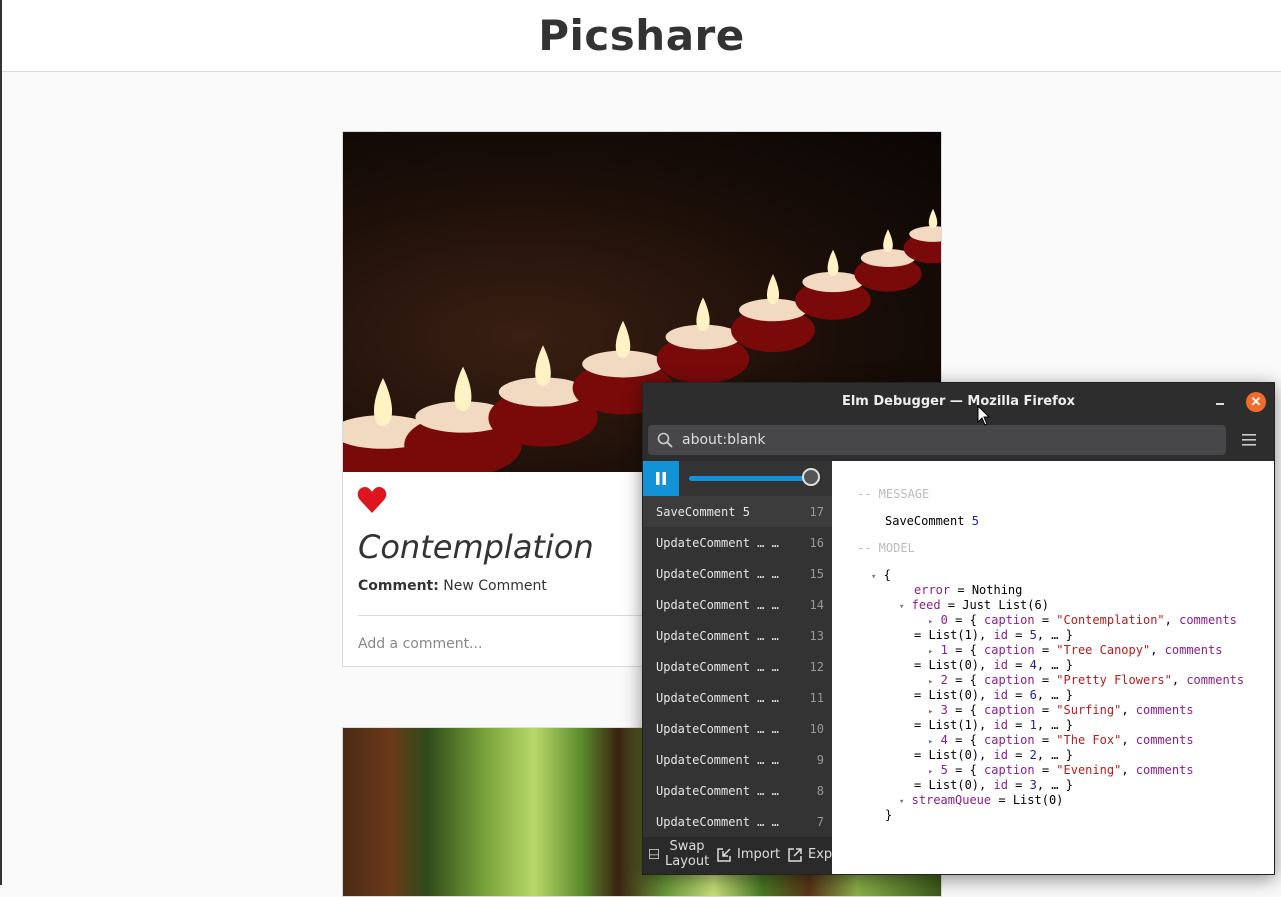 Image resolution: width=1281 pixels, height=897 pixels. What do you see at coordinates (737, 604) in the screenshot?
I see `message-item: UpdateComment … … 14` at bounding box center [737, 604].